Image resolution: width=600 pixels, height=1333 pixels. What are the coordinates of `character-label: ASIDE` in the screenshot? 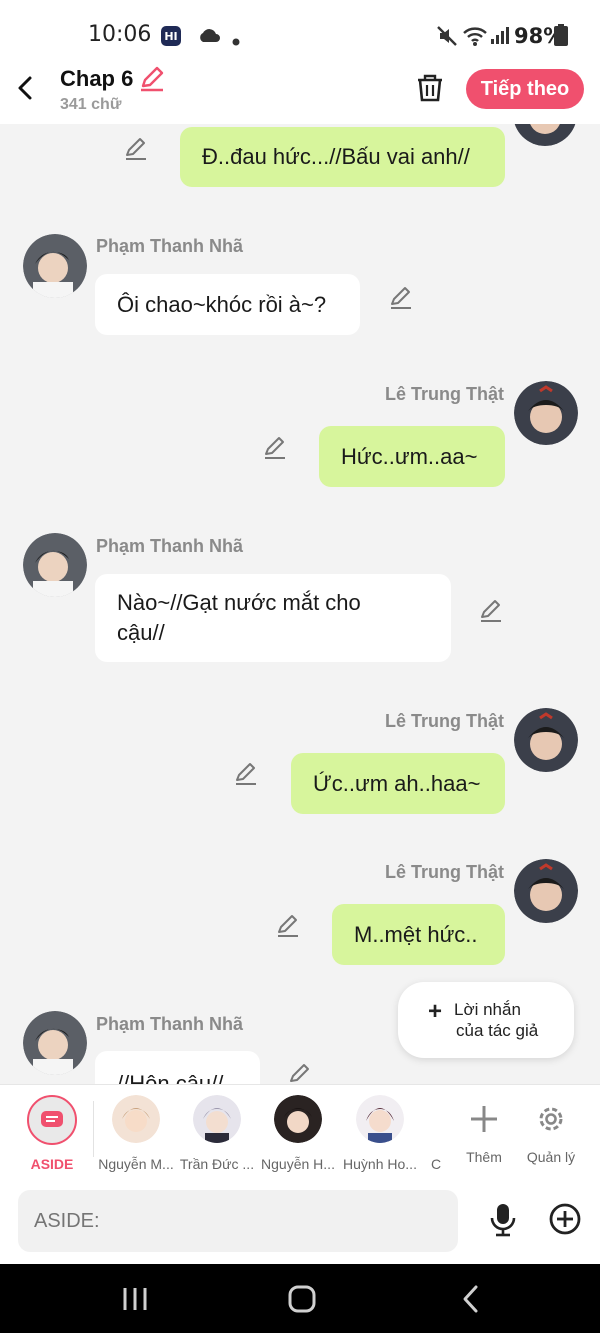 It's located at (52, 1164).